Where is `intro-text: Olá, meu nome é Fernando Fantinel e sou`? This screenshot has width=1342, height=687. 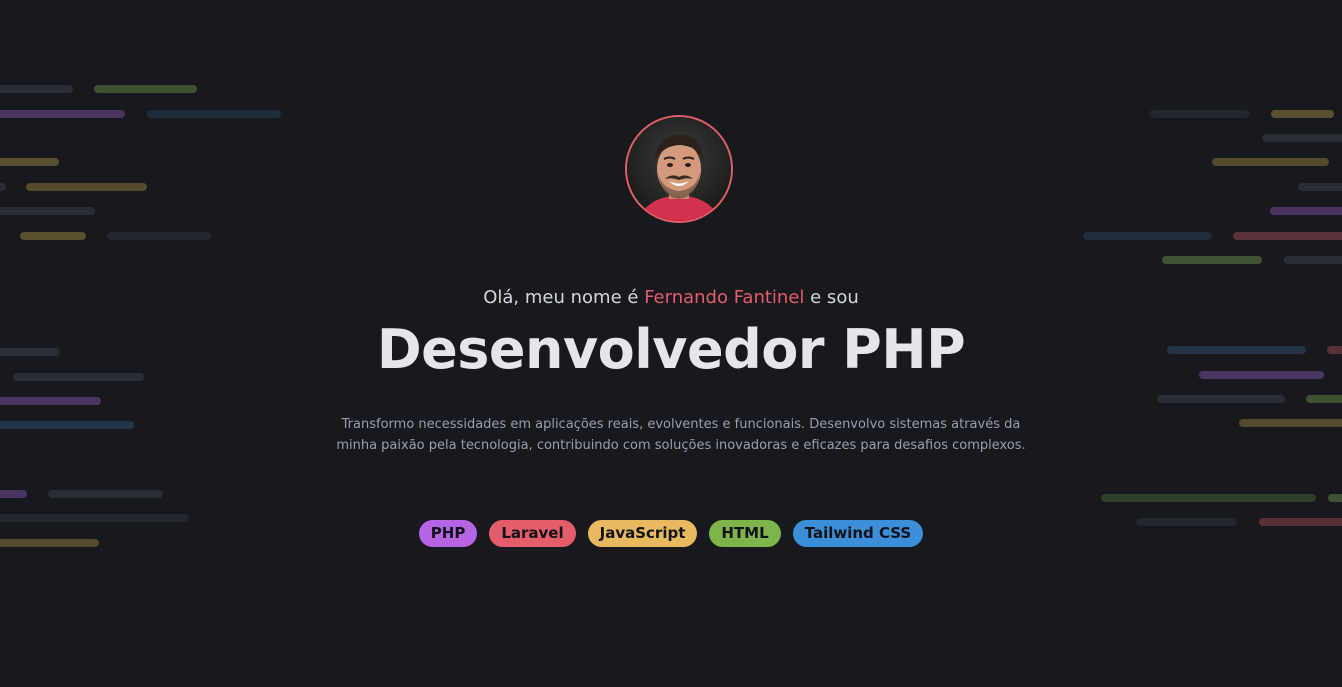 intro-text: Olá, meu nome é Fernando Fantinel e sou is located at coordinates (671, 297).